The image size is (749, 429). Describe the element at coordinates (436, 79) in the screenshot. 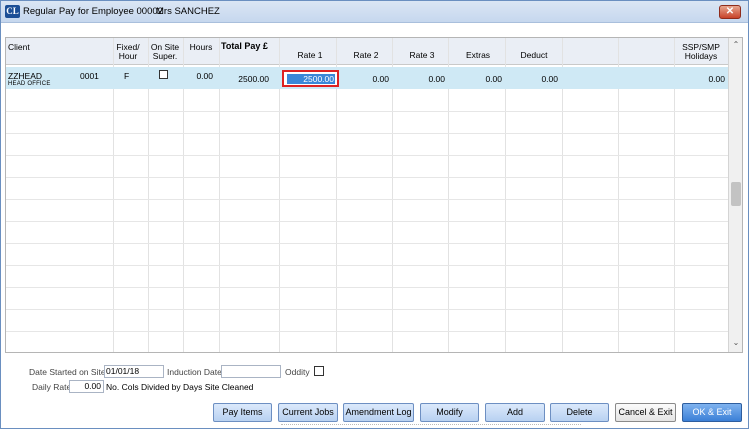

I see `cell-rate3: 0.00` at that location.